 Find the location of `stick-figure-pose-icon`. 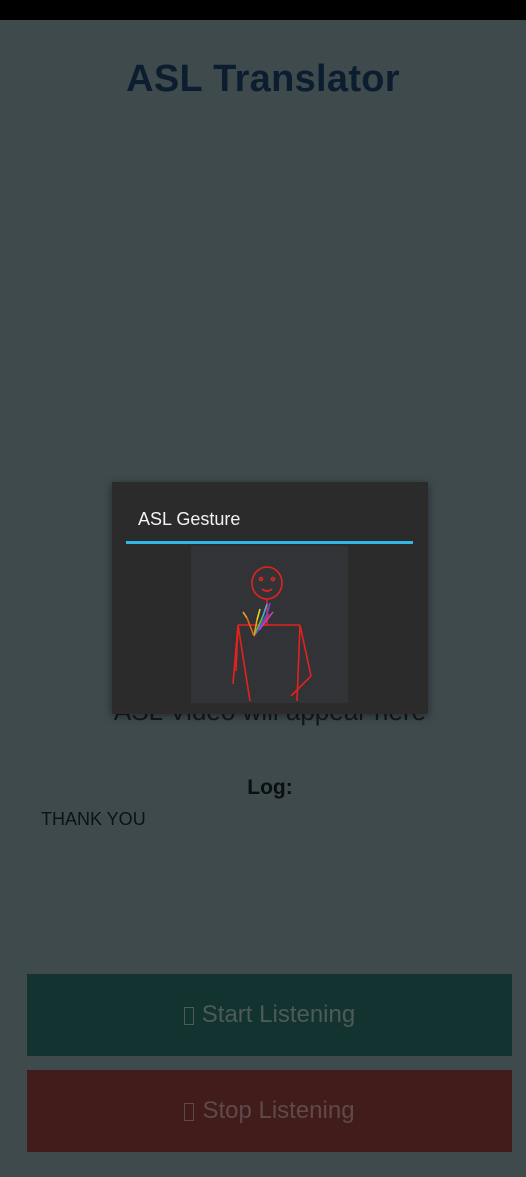

stick-figure-pose-icon is located at coordinates (272, 634).